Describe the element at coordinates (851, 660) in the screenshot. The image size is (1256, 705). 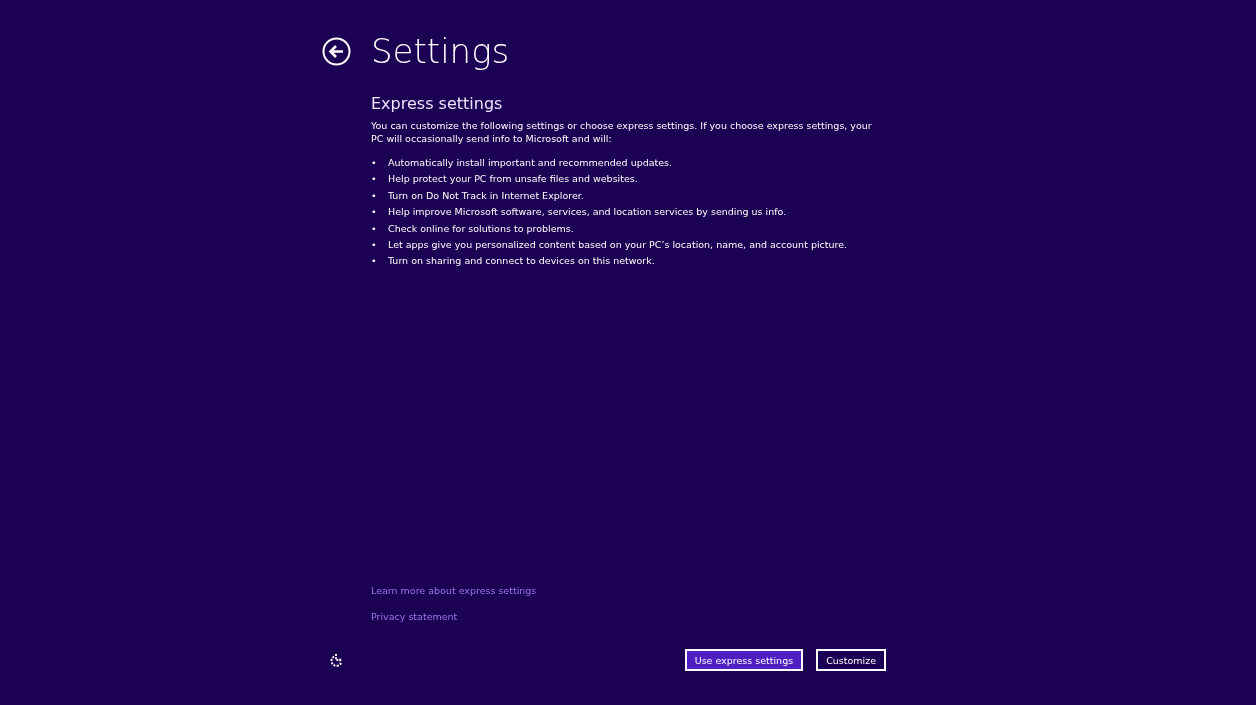
I see `secondary-button: Customize` at that location.